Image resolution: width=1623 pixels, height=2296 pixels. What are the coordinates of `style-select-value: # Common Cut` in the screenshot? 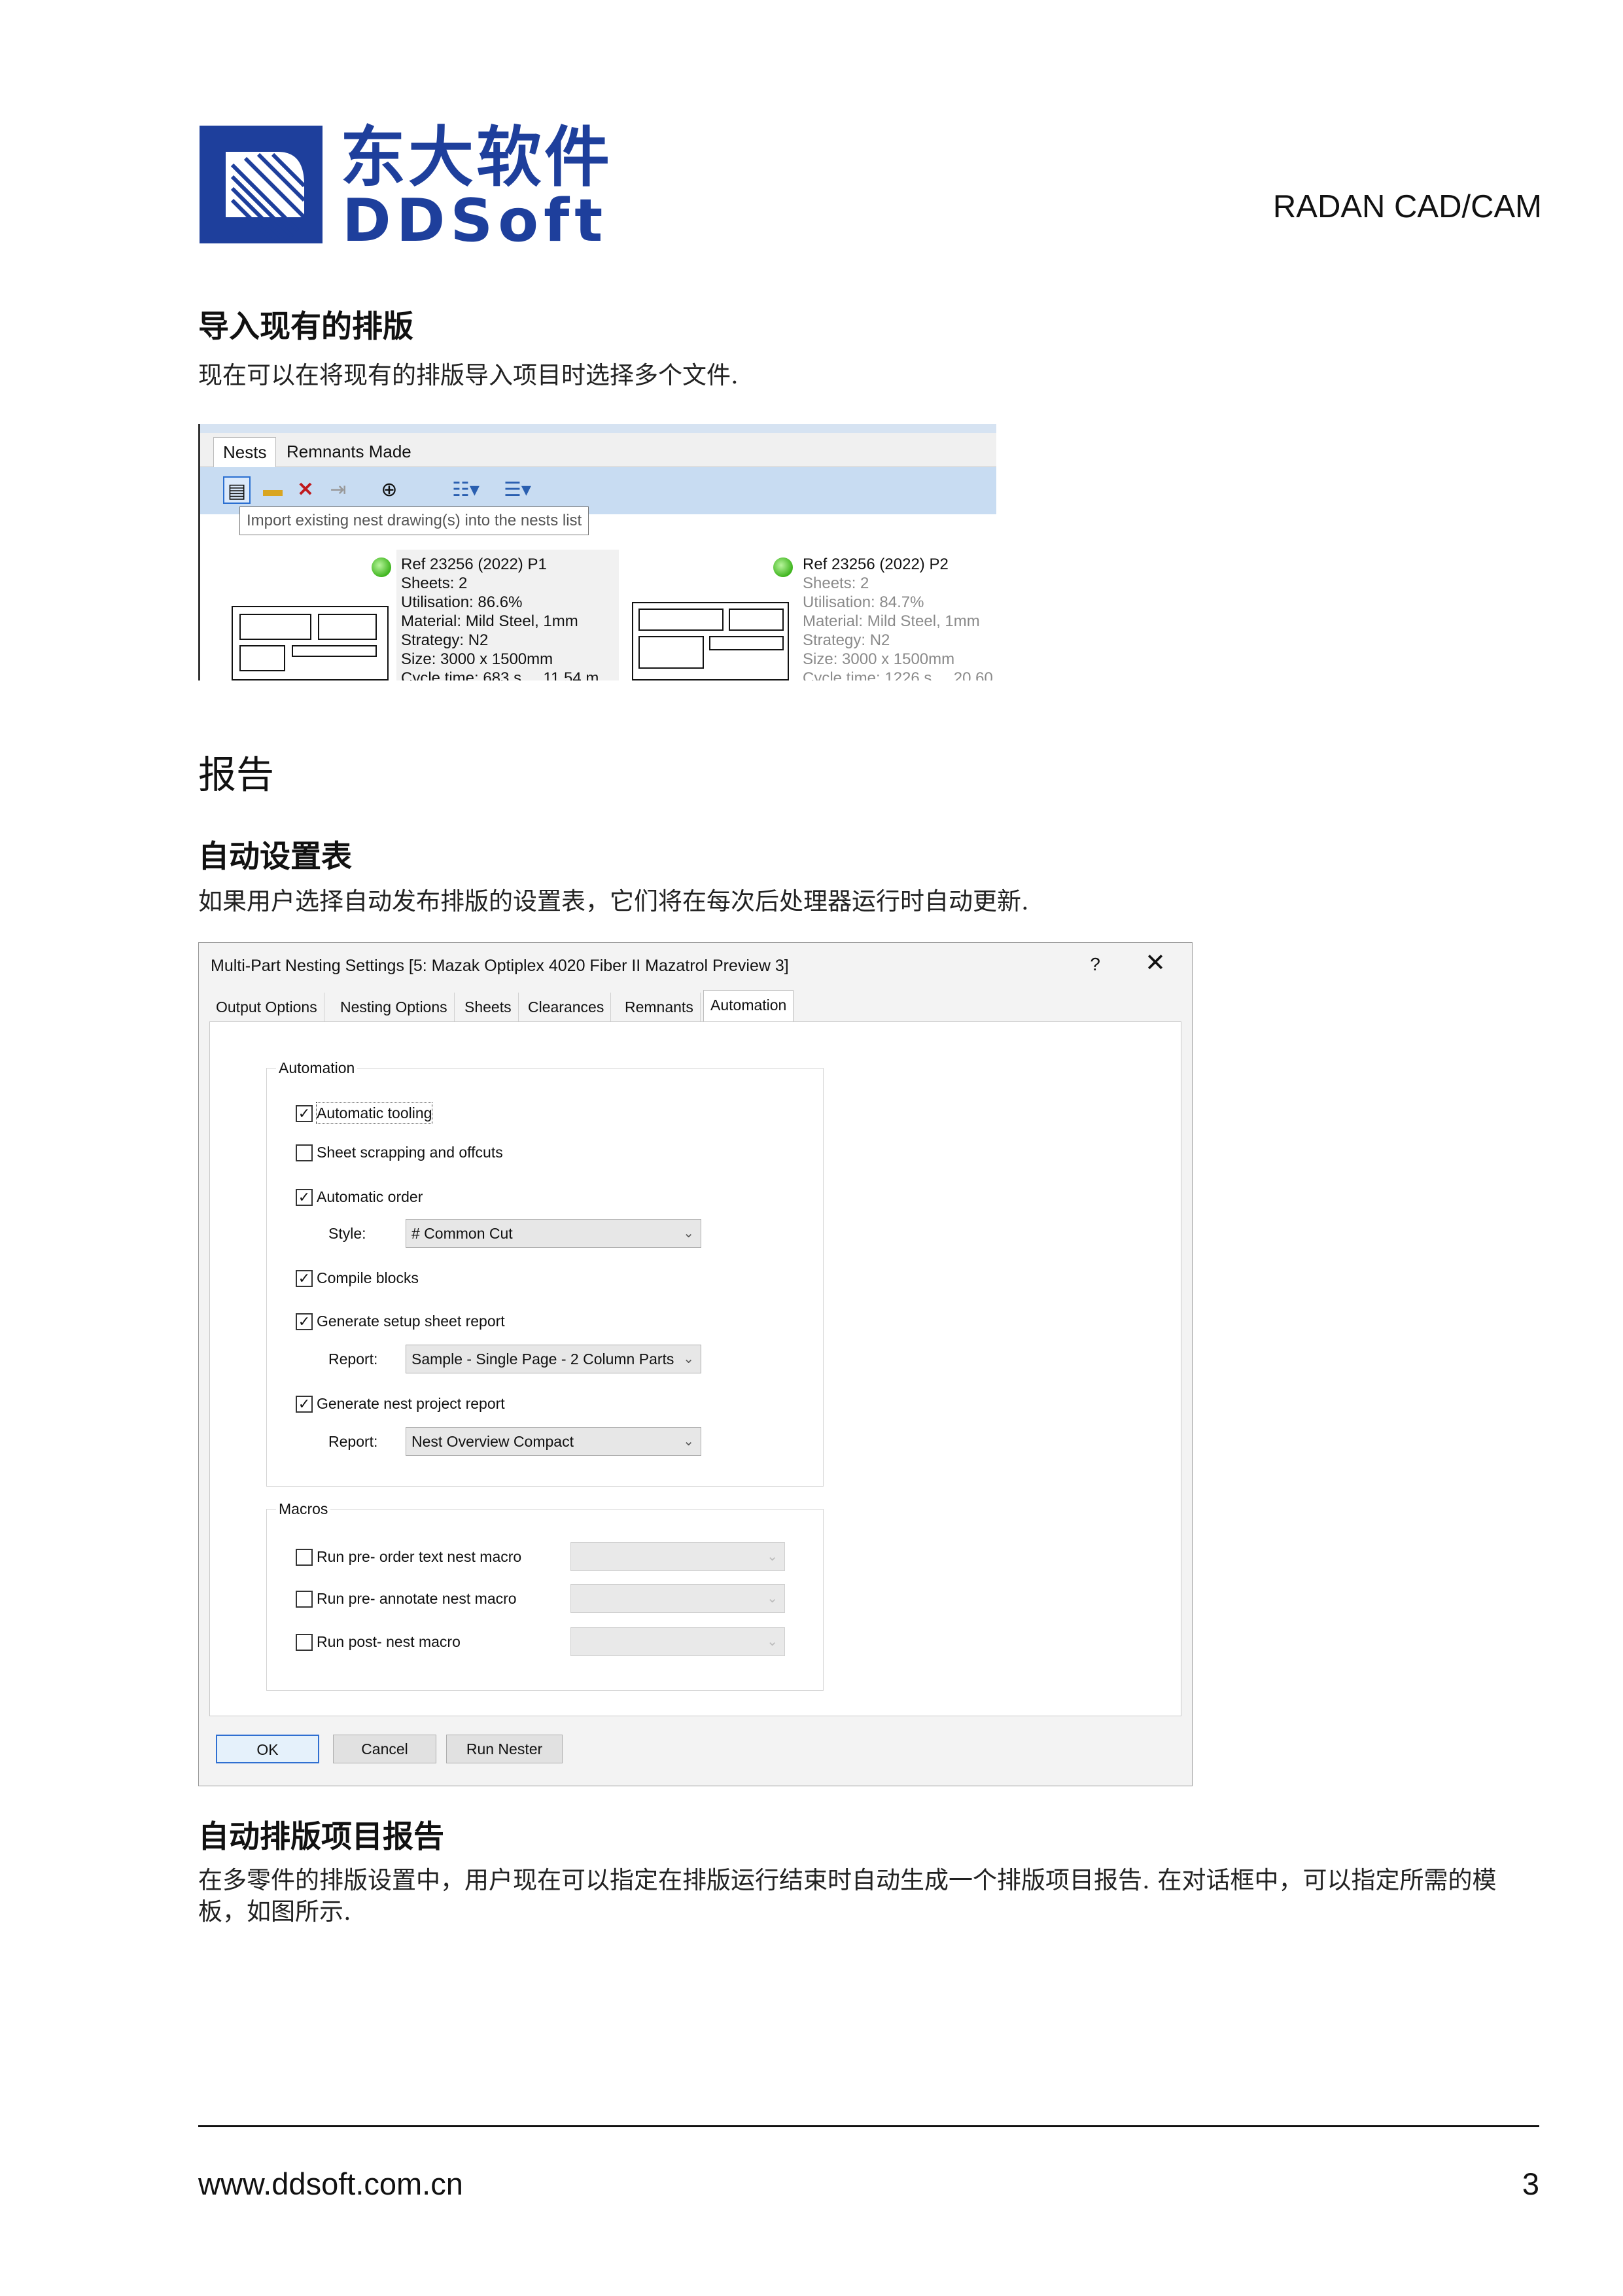 It's located at (462, 1233).